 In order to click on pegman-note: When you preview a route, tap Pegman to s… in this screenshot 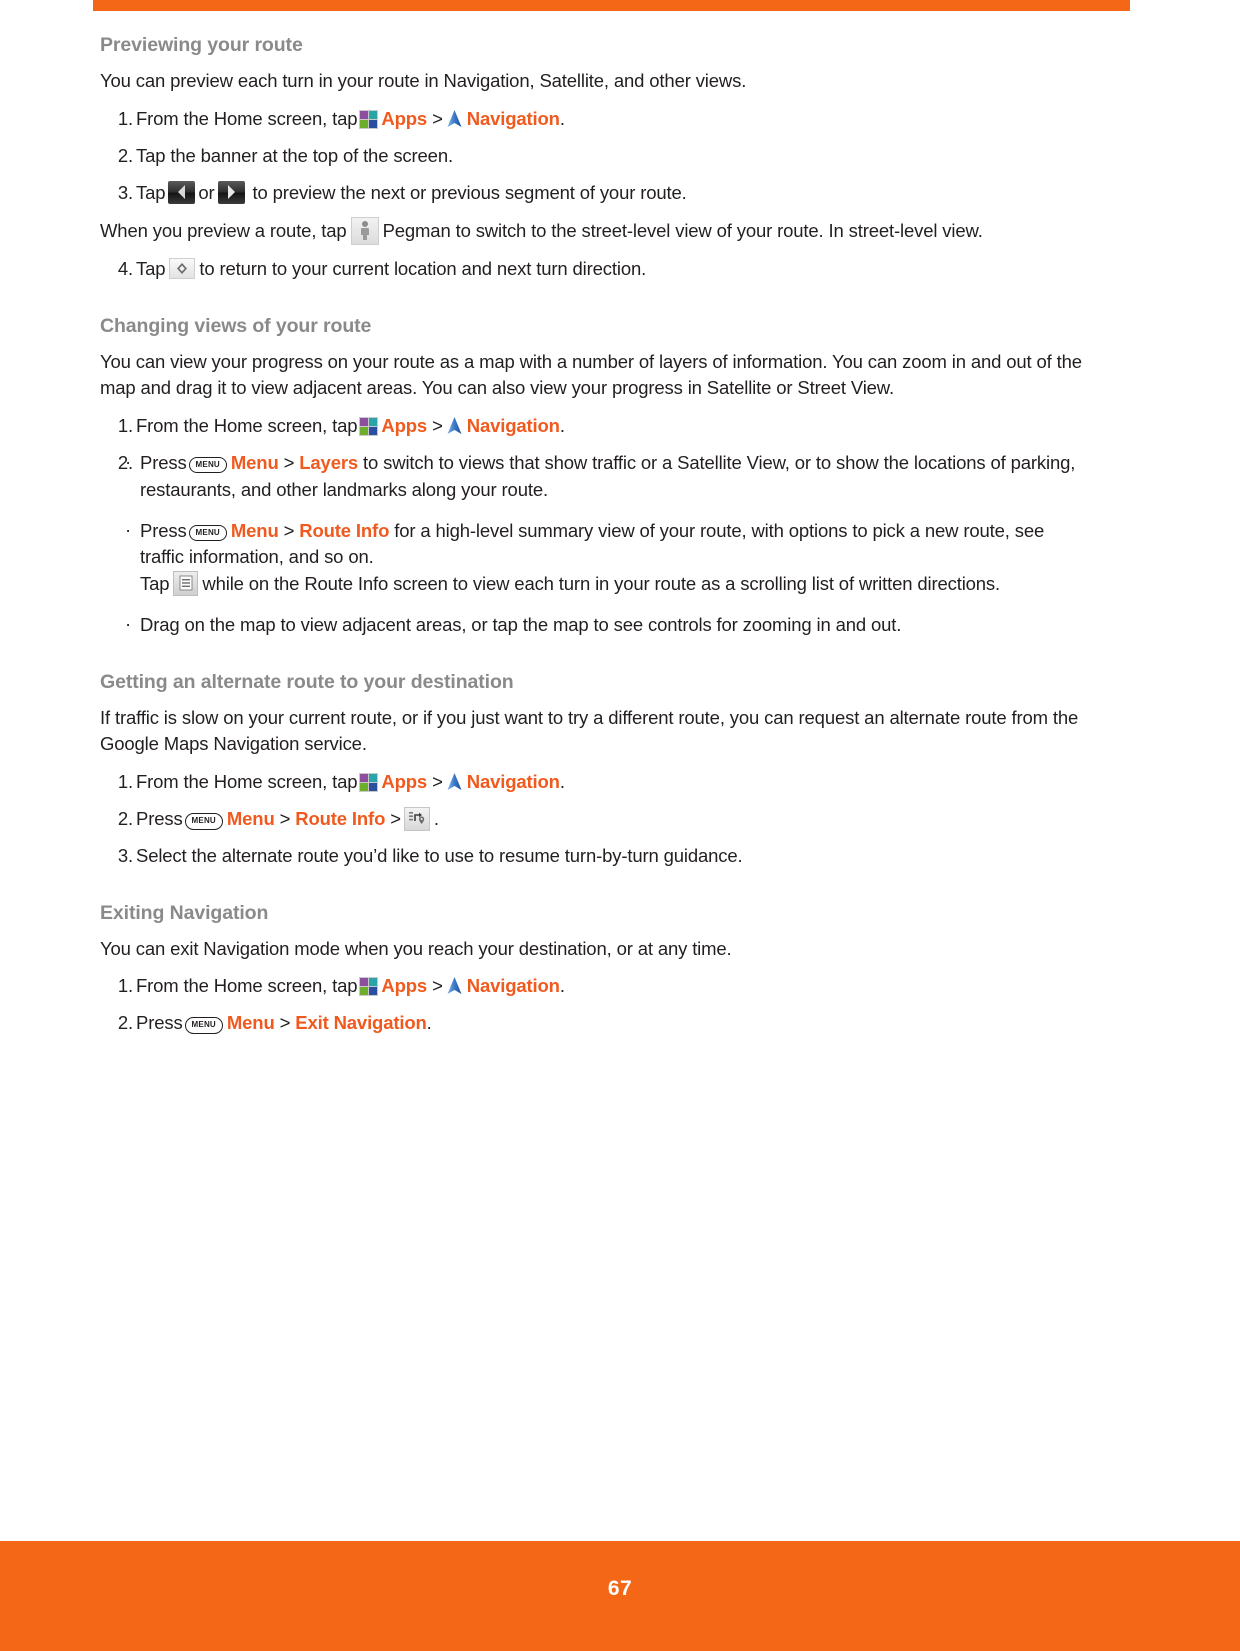, I will do `click(594, 231)`.